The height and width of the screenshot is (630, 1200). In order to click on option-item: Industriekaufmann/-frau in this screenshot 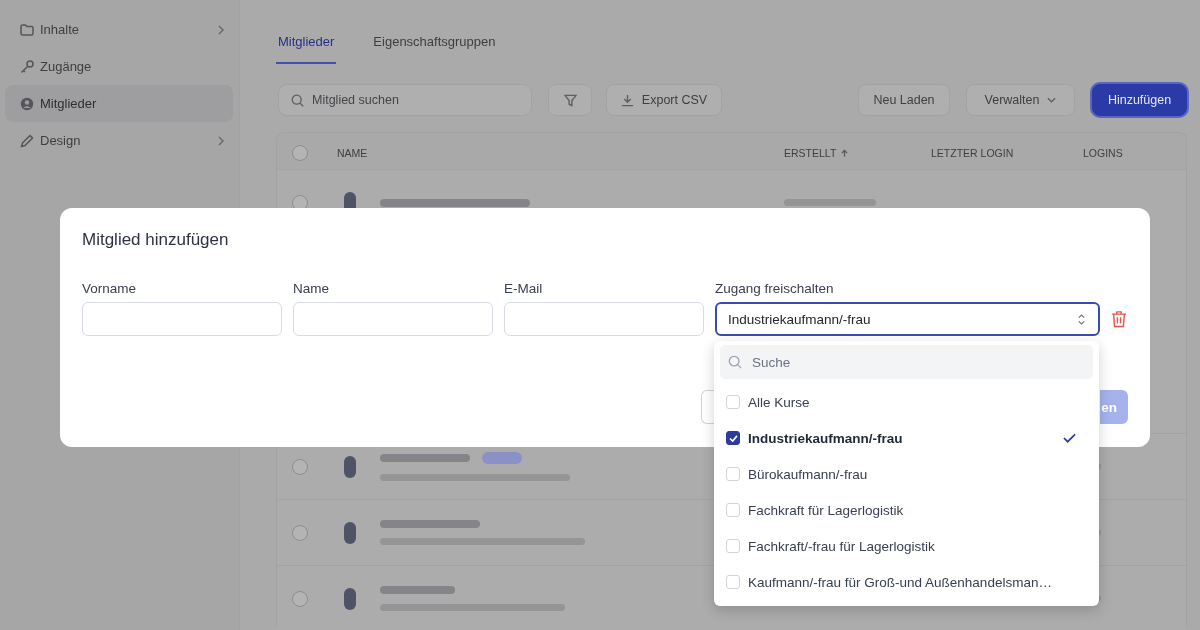, I will do `click(906, 438)`.